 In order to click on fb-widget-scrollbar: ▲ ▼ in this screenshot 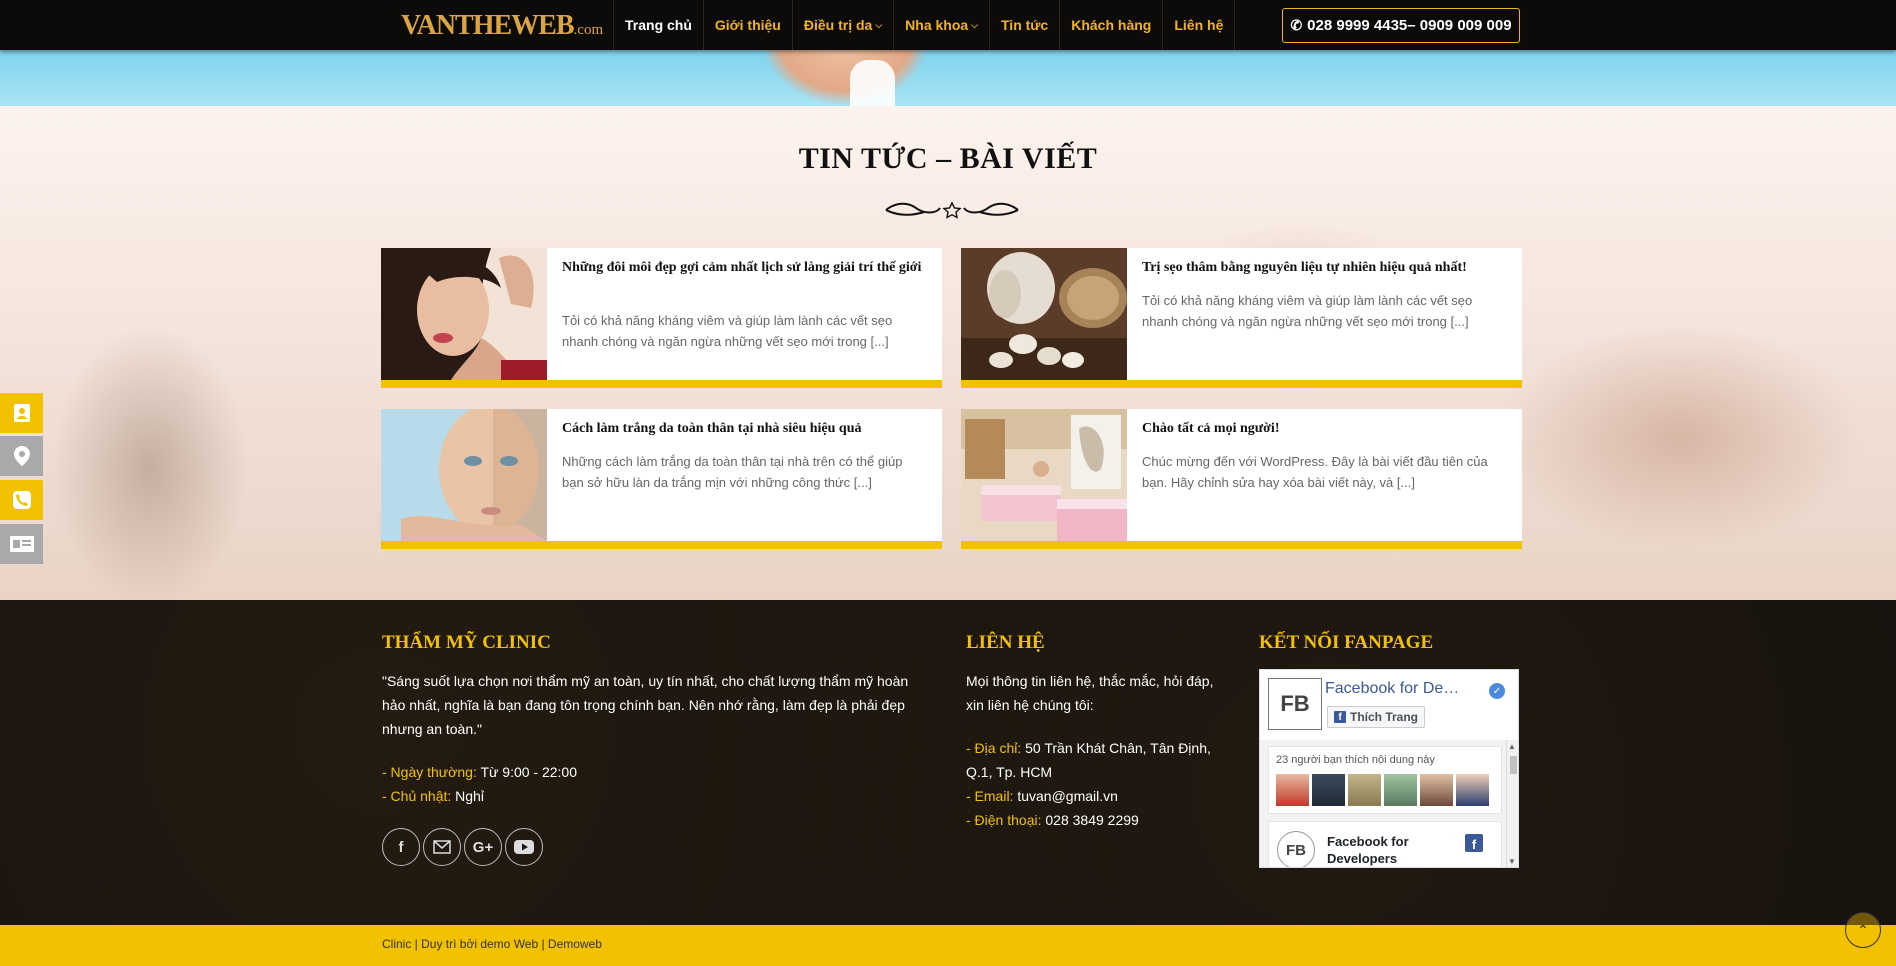, I will do `click(1512, 803)`.